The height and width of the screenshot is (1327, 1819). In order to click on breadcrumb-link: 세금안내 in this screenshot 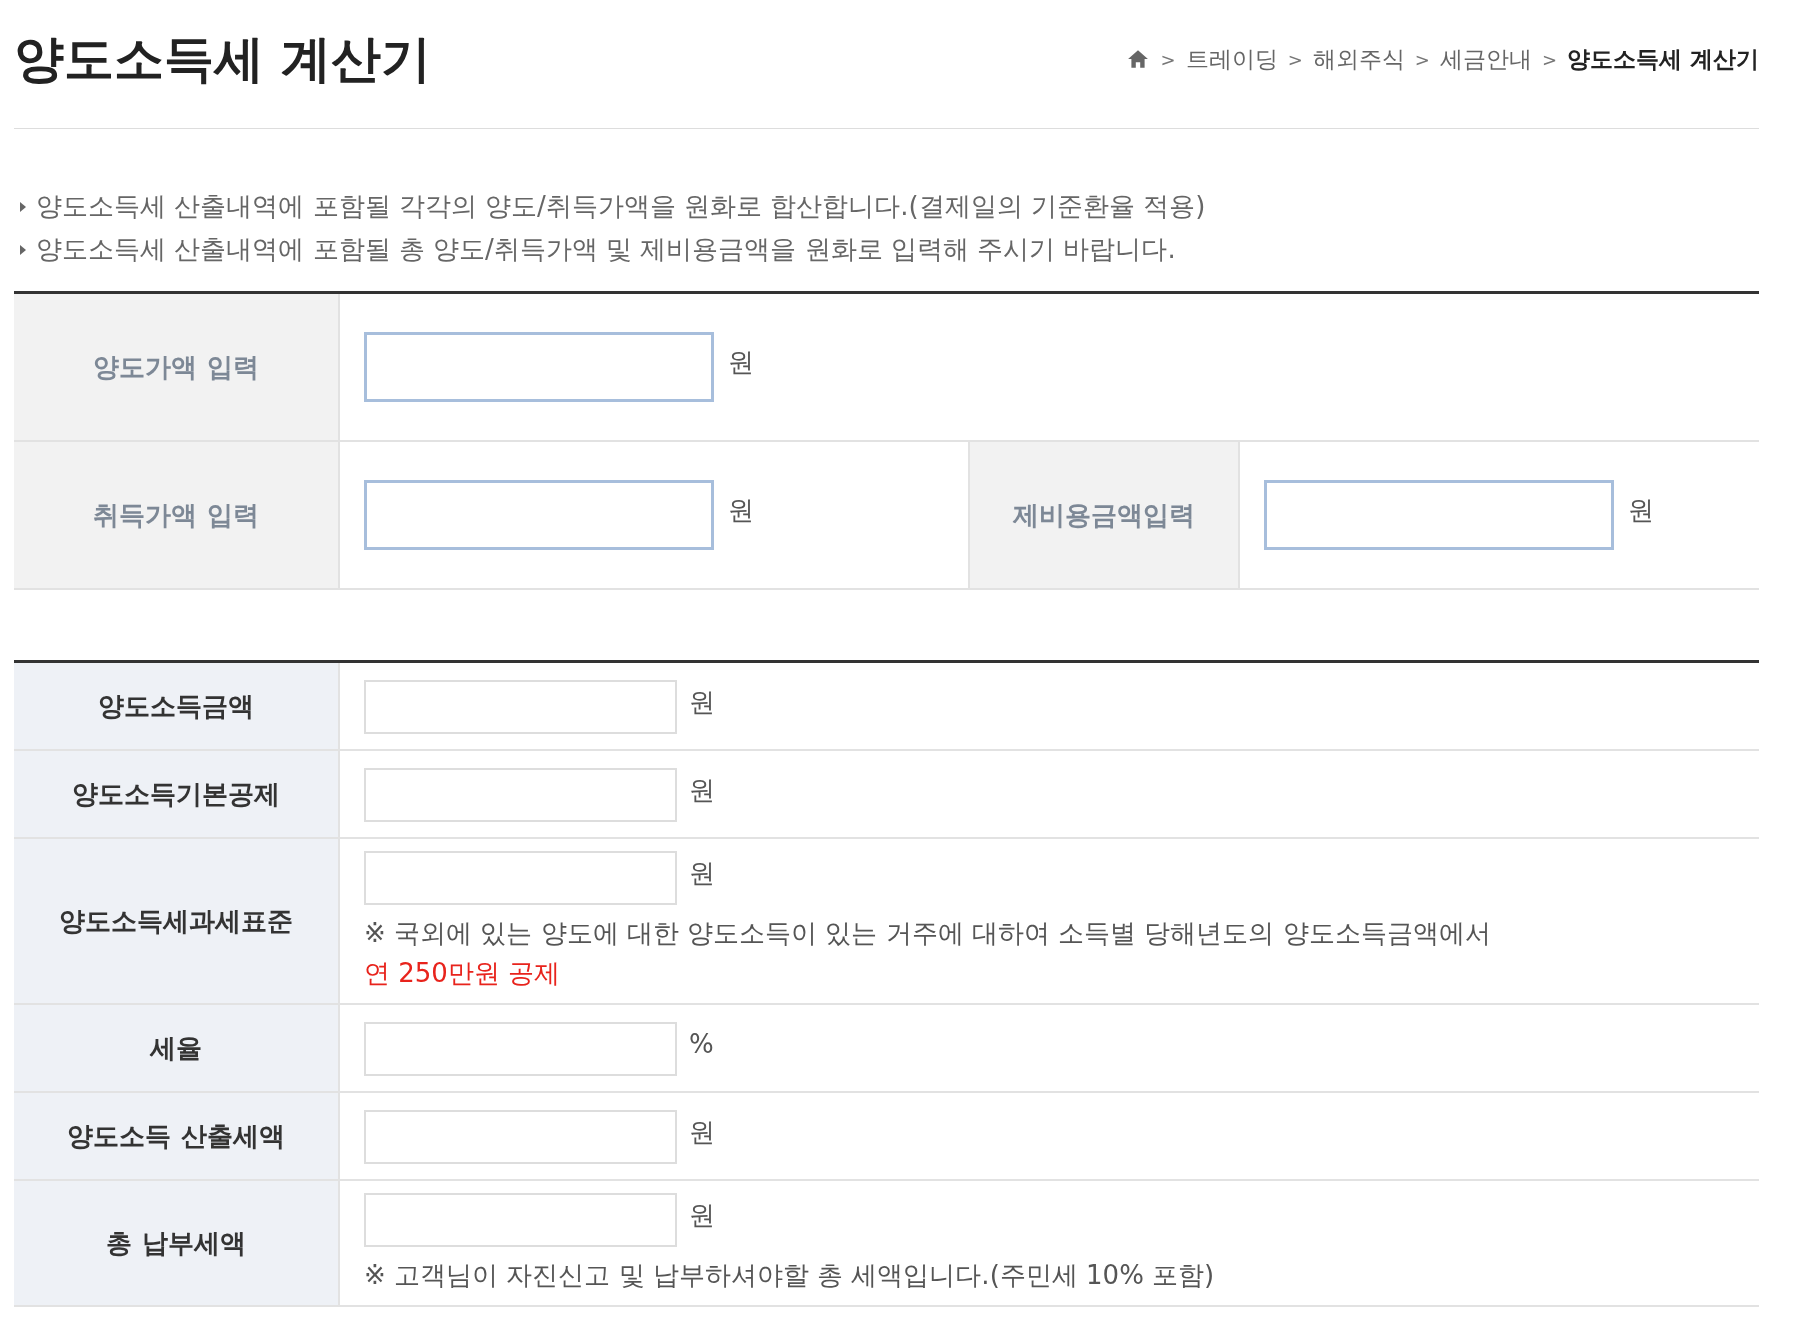, I will do `click(1485, 59)`.